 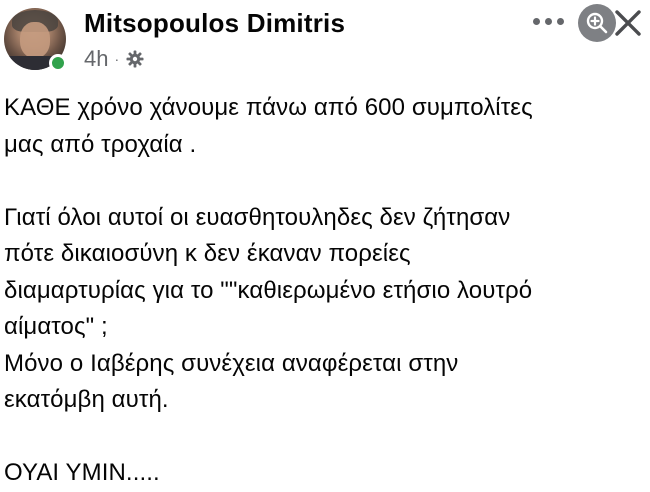 I want to click on online-status-indicator, so click(x=58, y=63).